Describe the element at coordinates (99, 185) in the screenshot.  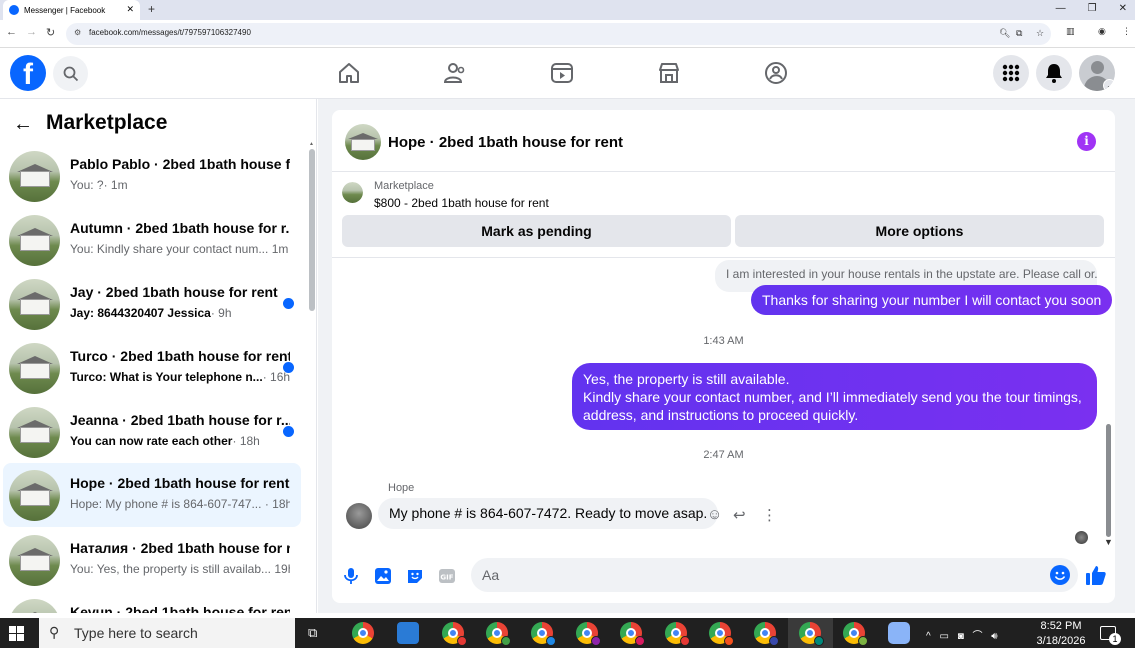
I see `conversation-preview: You: ?· 1m` at that location.